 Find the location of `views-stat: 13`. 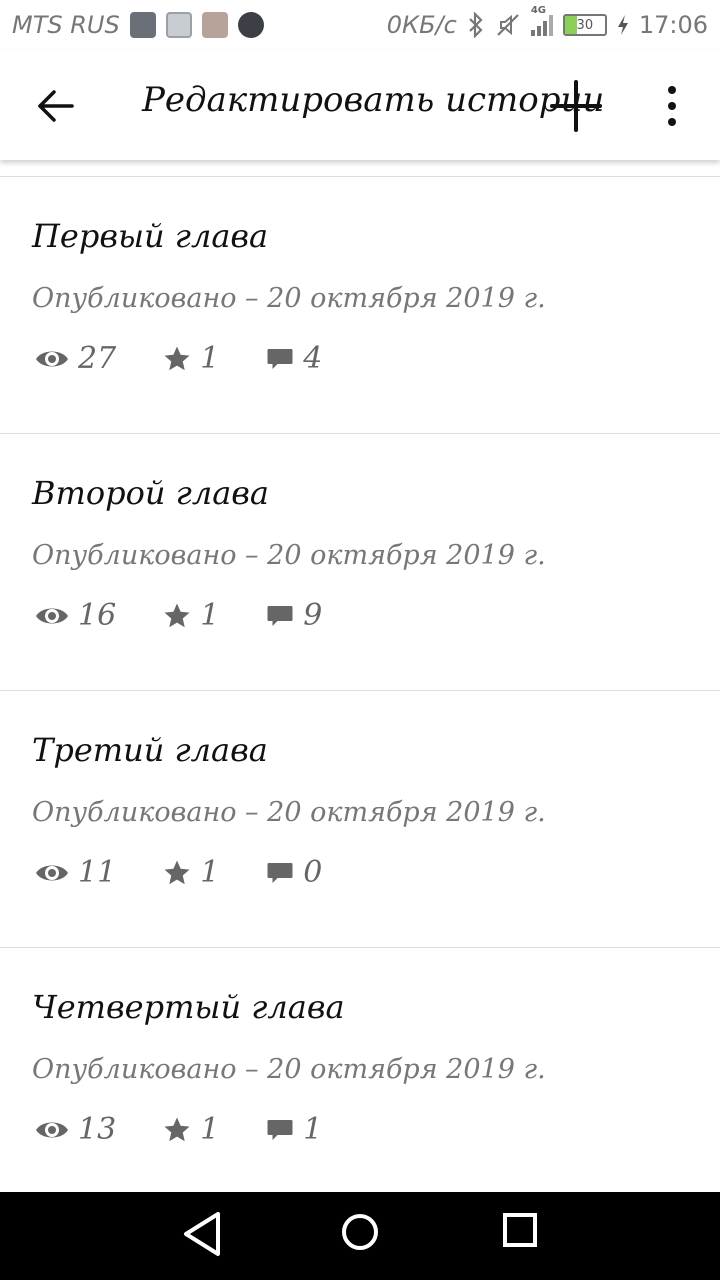

views-stat: 13 is located at coordinates (75, 1129).